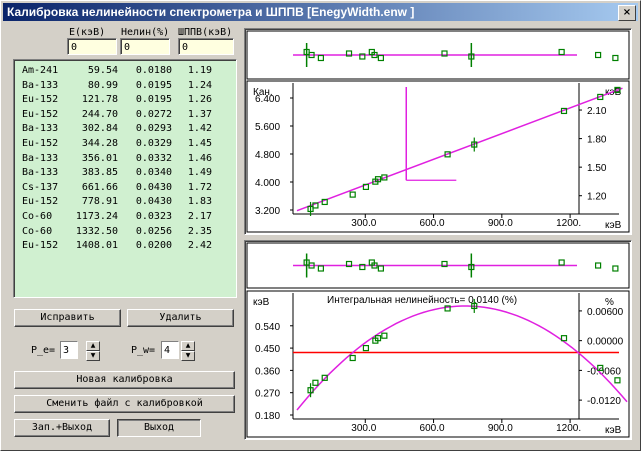 This screenshot has height=451, width=641. What do you see at coordinates (145, 46) in the screenshot?
I see `nonlin-input: 0` at bounding box center [145, 46].